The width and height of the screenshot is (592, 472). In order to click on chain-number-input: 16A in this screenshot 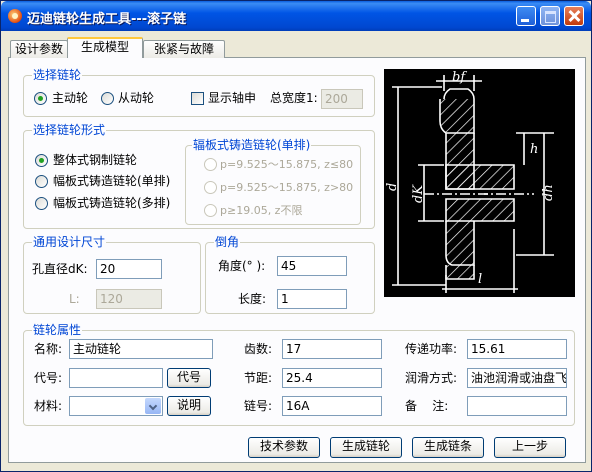, I will do `click(332, 406)`.